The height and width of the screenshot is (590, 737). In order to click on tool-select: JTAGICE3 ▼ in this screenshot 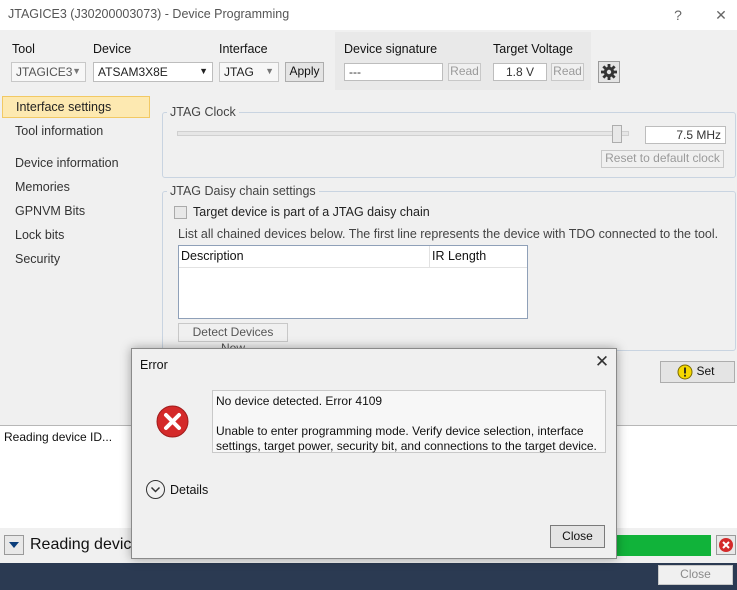, I will do `click(48, 72)`.